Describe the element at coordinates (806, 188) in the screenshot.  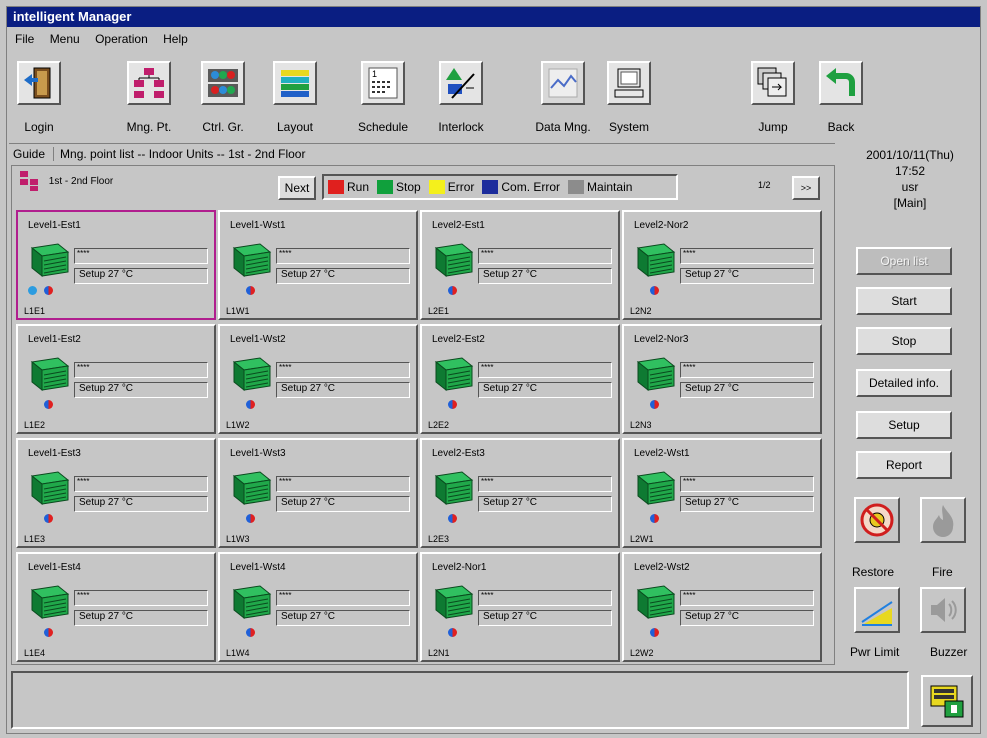
I see `page-next-button: >>` at that location.